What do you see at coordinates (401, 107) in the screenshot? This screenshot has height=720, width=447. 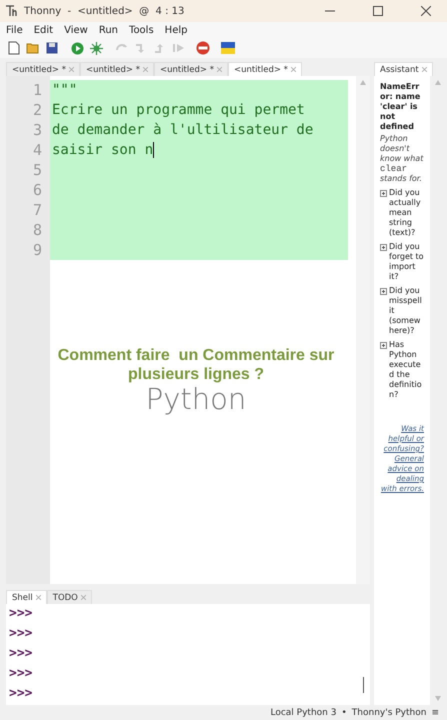 I see `error-title: NameError: name 'clear' is not defined` at bounding box center [401, 107].